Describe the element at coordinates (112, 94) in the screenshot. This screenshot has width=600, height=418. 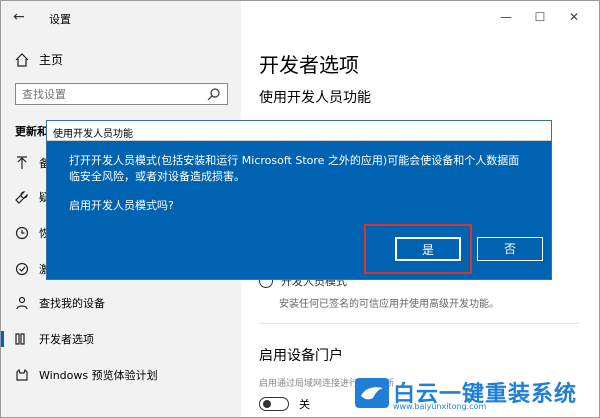
I see `search-input` at that location.